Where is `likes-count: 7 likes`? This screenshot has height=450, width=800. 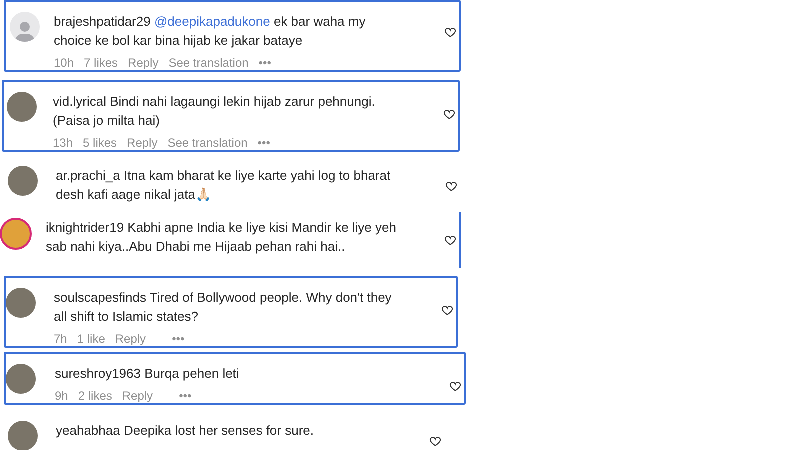 likes-count: 7 likes is located at coordinates (101, 62).